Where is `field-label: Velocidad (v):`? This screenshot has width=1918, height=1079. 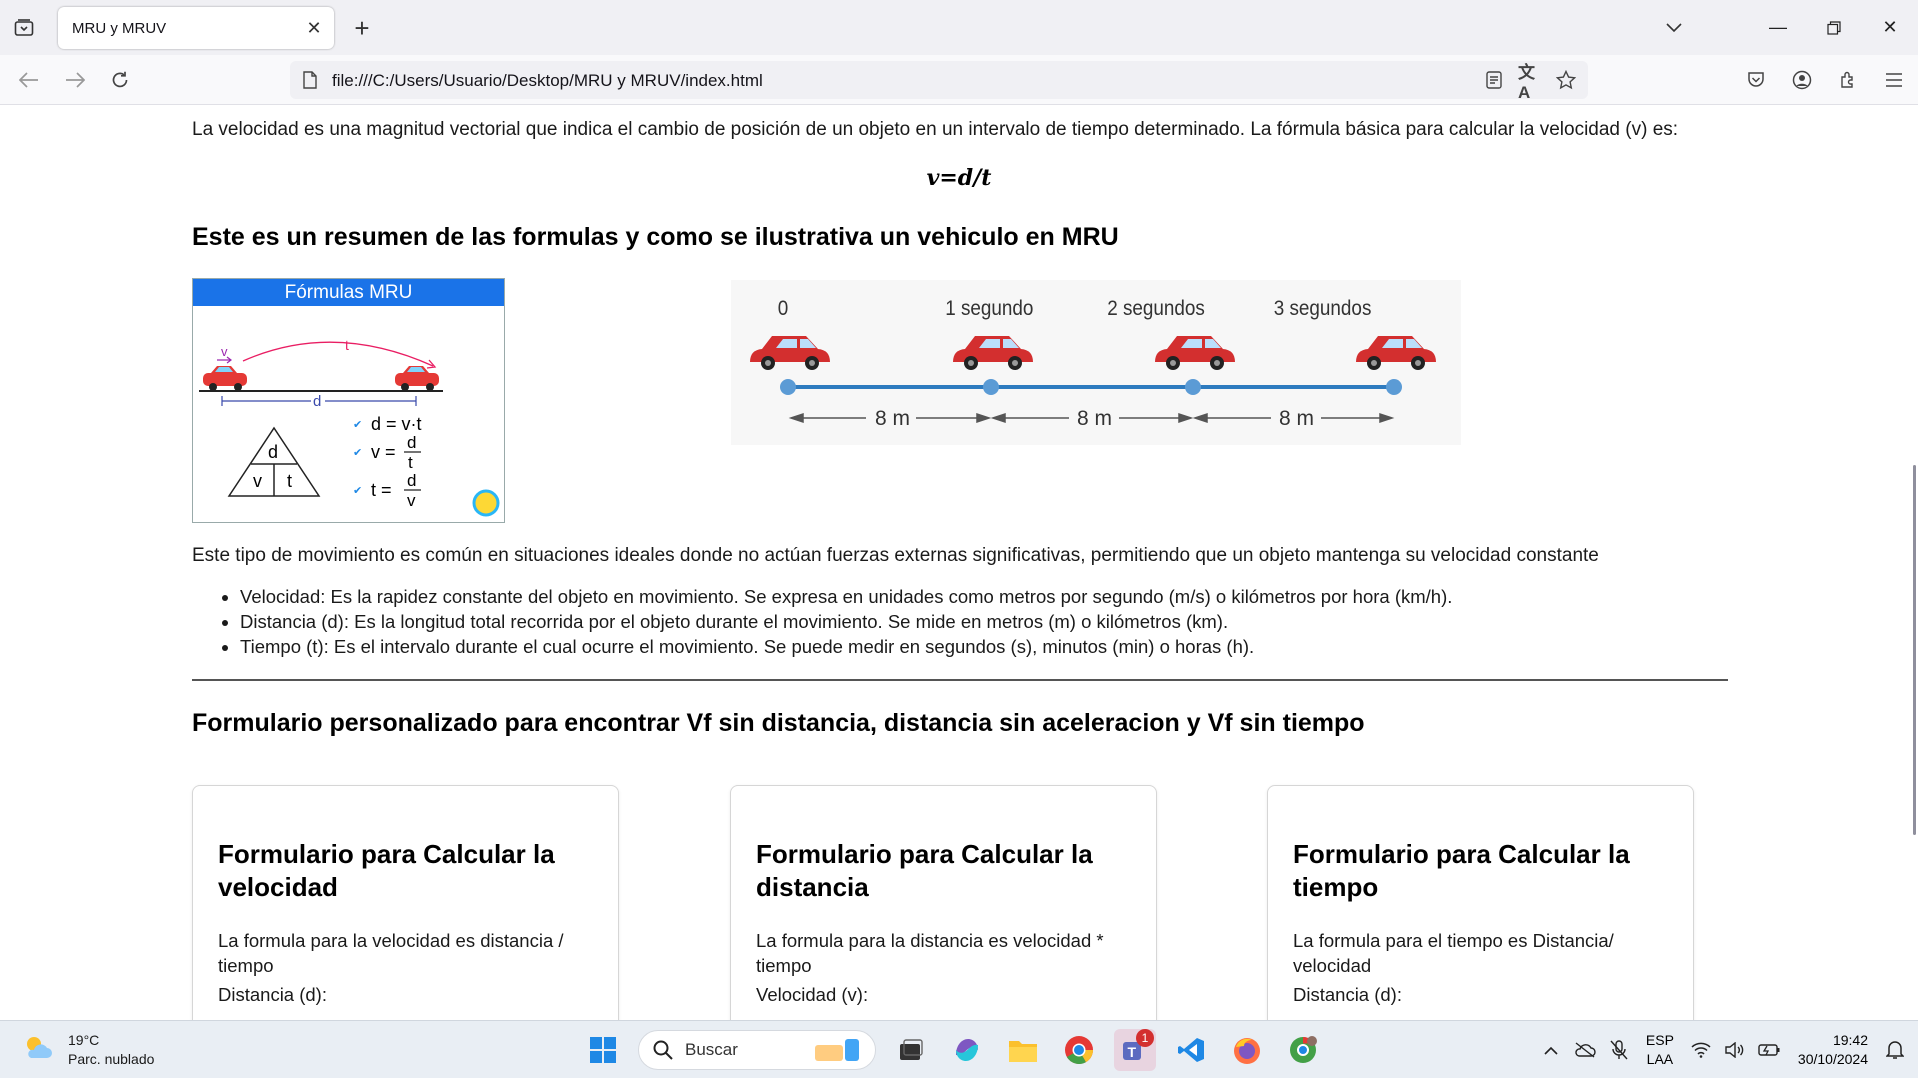 field-label: Velocidad (v): is located at coordinates (812, 994).